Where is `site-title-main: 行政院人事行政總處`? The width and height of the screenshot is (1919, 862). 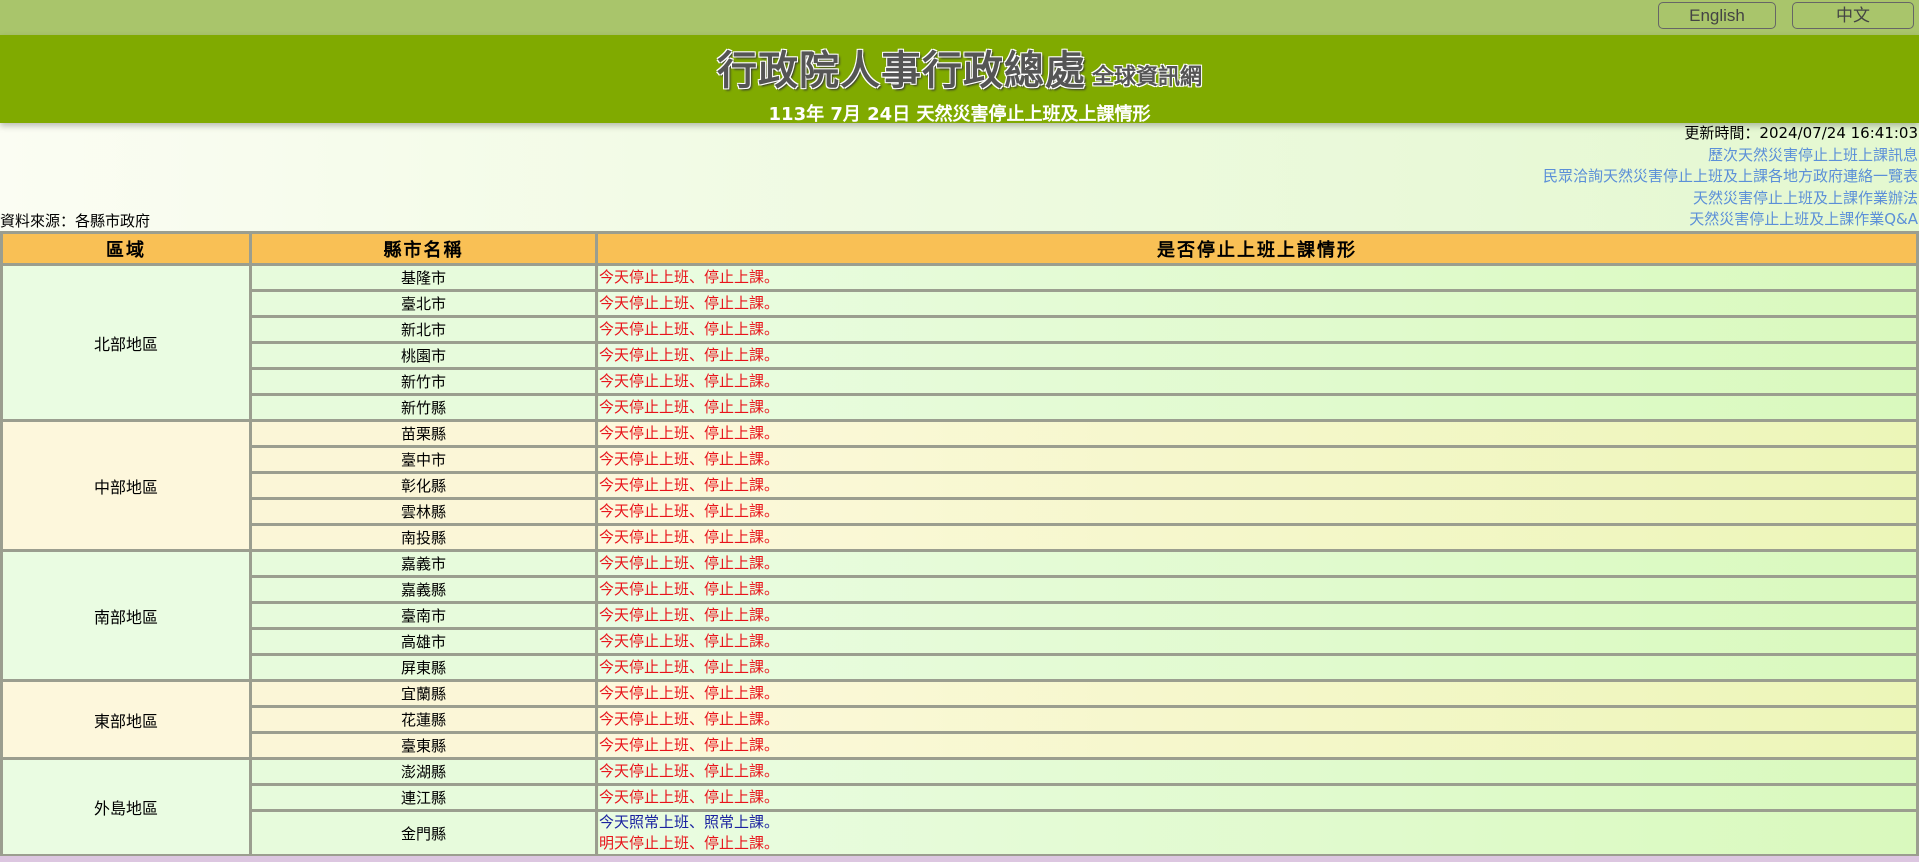
site-title-main: 行政院人事行政總處 is located at coordinates (901, 71).